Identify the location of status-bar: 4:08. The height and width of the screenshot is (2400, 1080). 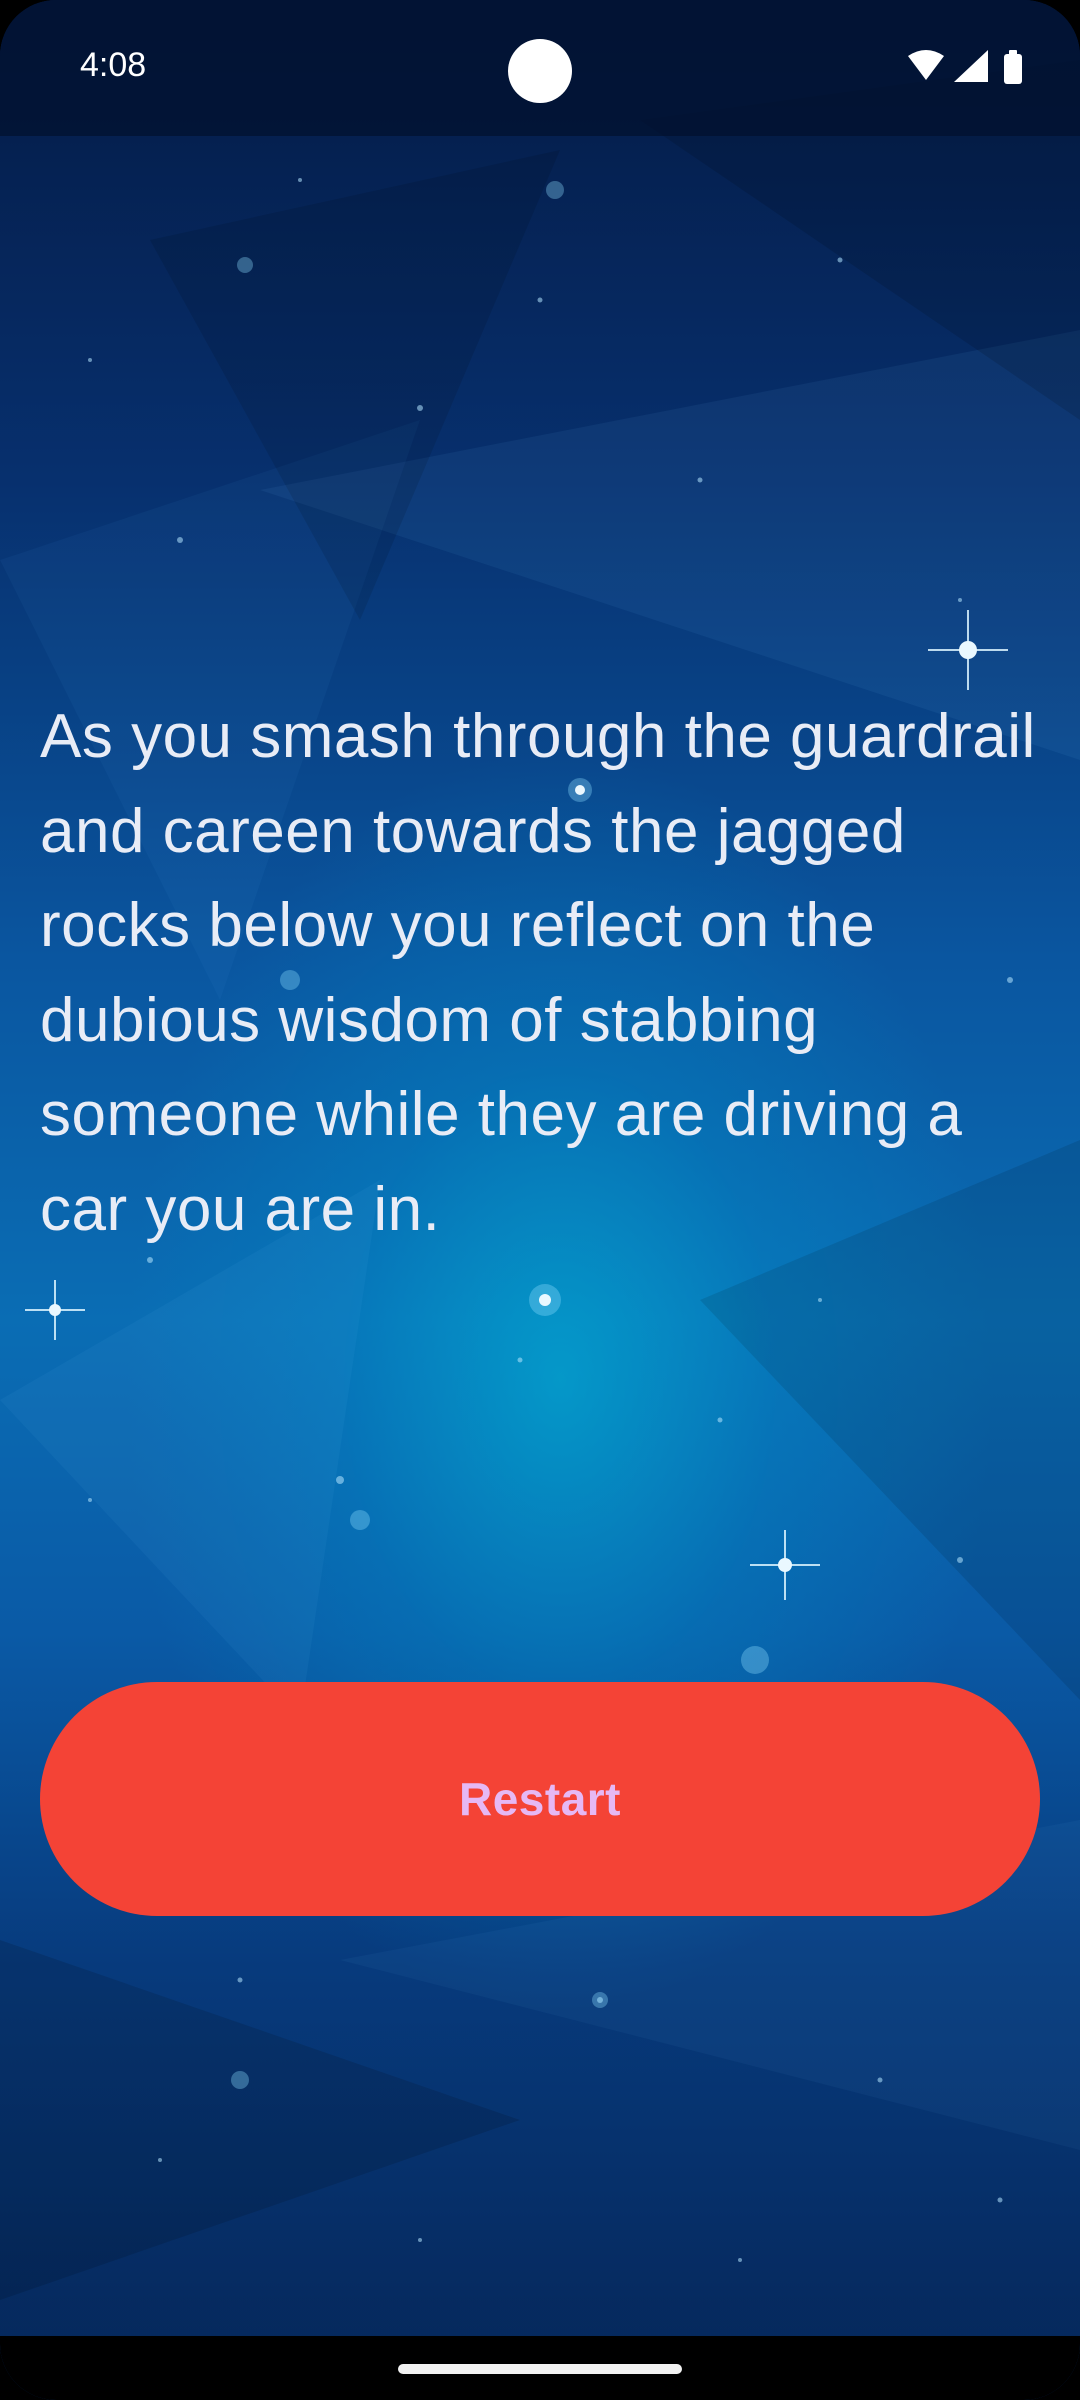
(540, 68).